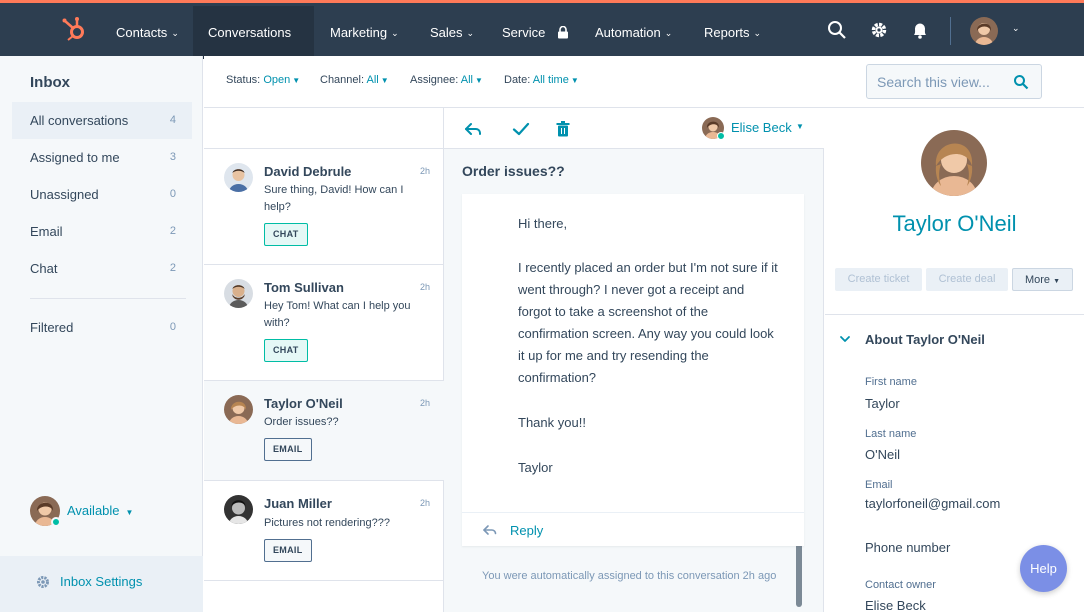 The image size is (1084, 612). I want to click on message-line: Hi there,, so click(543, 223).